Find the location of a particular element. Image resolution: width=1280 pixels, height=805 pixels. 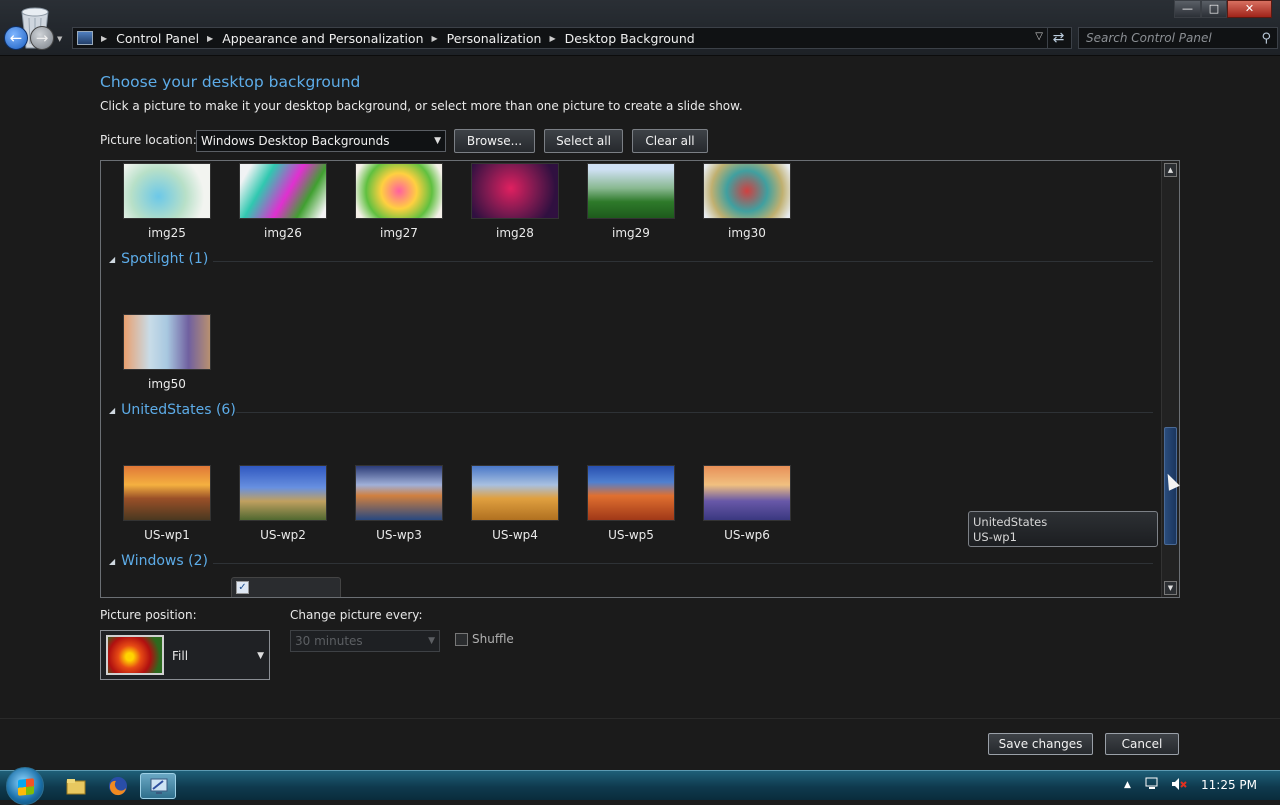

speaker-muted-icon is located at coordinates (1179, 785).